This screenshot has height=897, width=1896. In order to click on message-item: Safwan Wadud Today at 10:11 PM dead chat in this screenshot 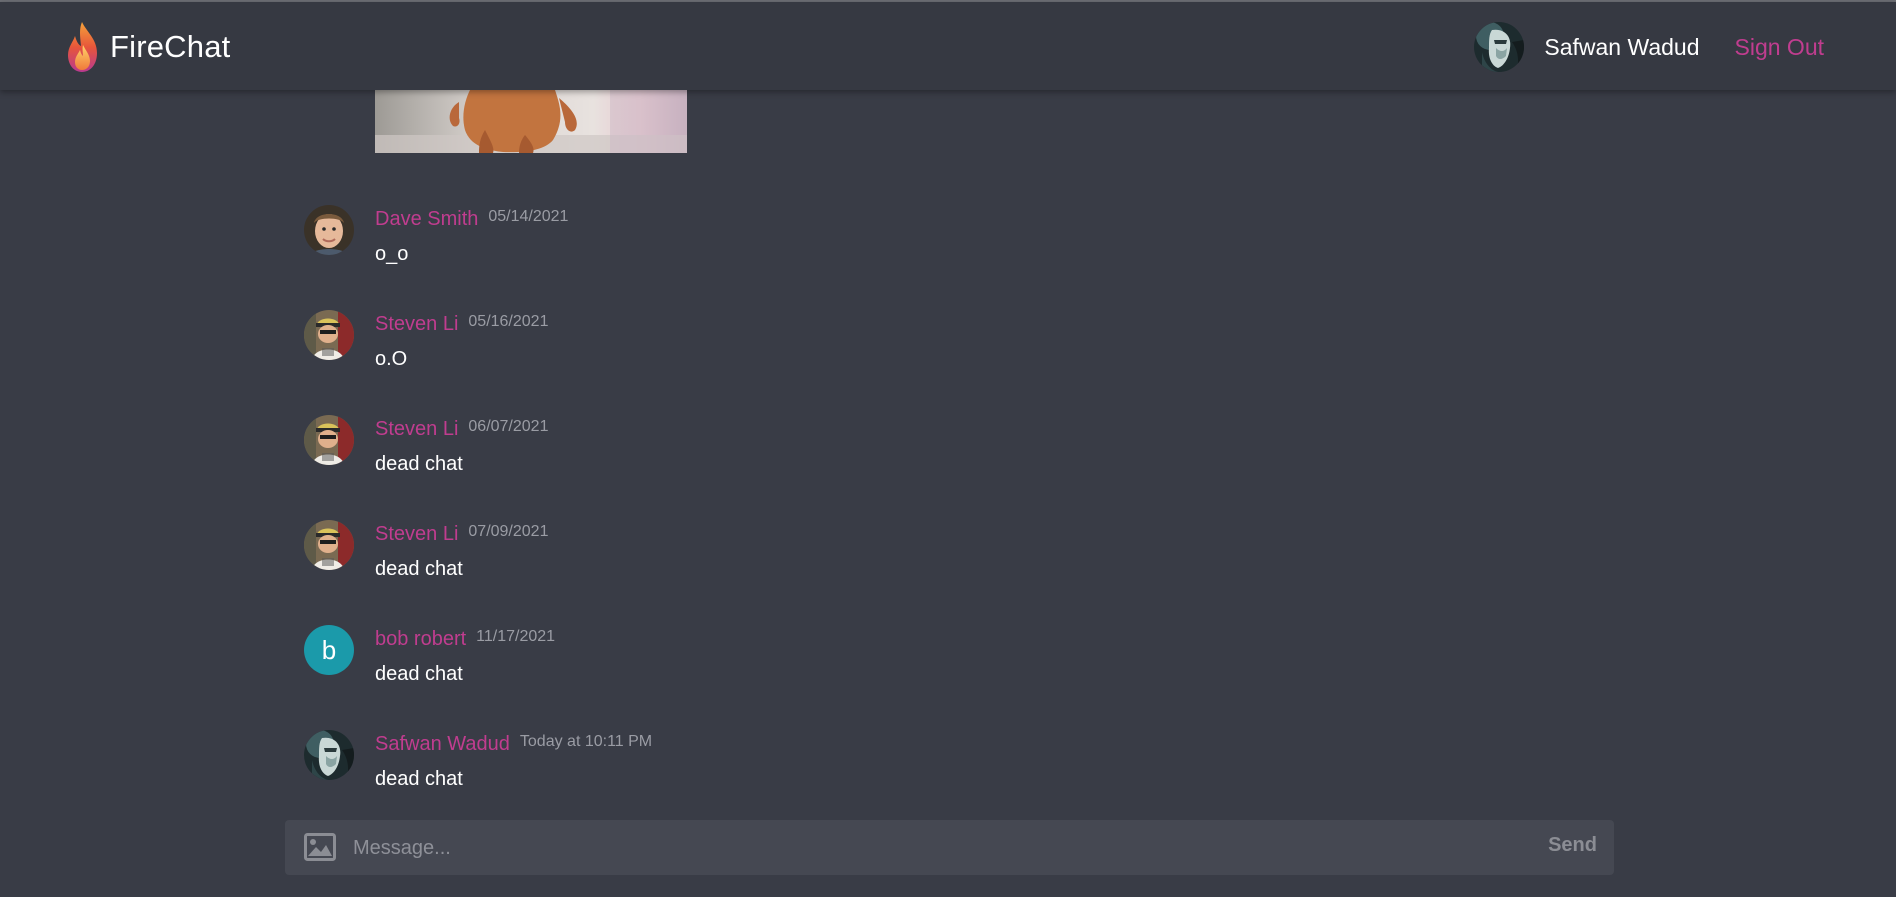, I will do `click(954, 761)`.